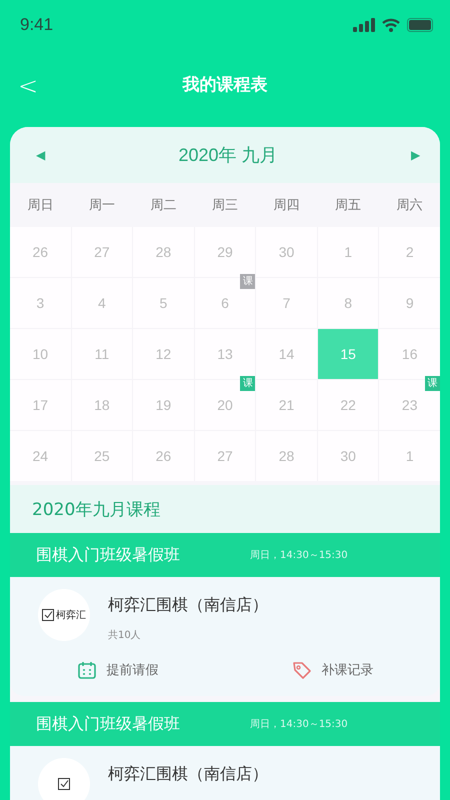 Image resolution: width=450 pixels, height=800 pixels. I want to click on logo-text: 柯弈汇, so click(71, 615).